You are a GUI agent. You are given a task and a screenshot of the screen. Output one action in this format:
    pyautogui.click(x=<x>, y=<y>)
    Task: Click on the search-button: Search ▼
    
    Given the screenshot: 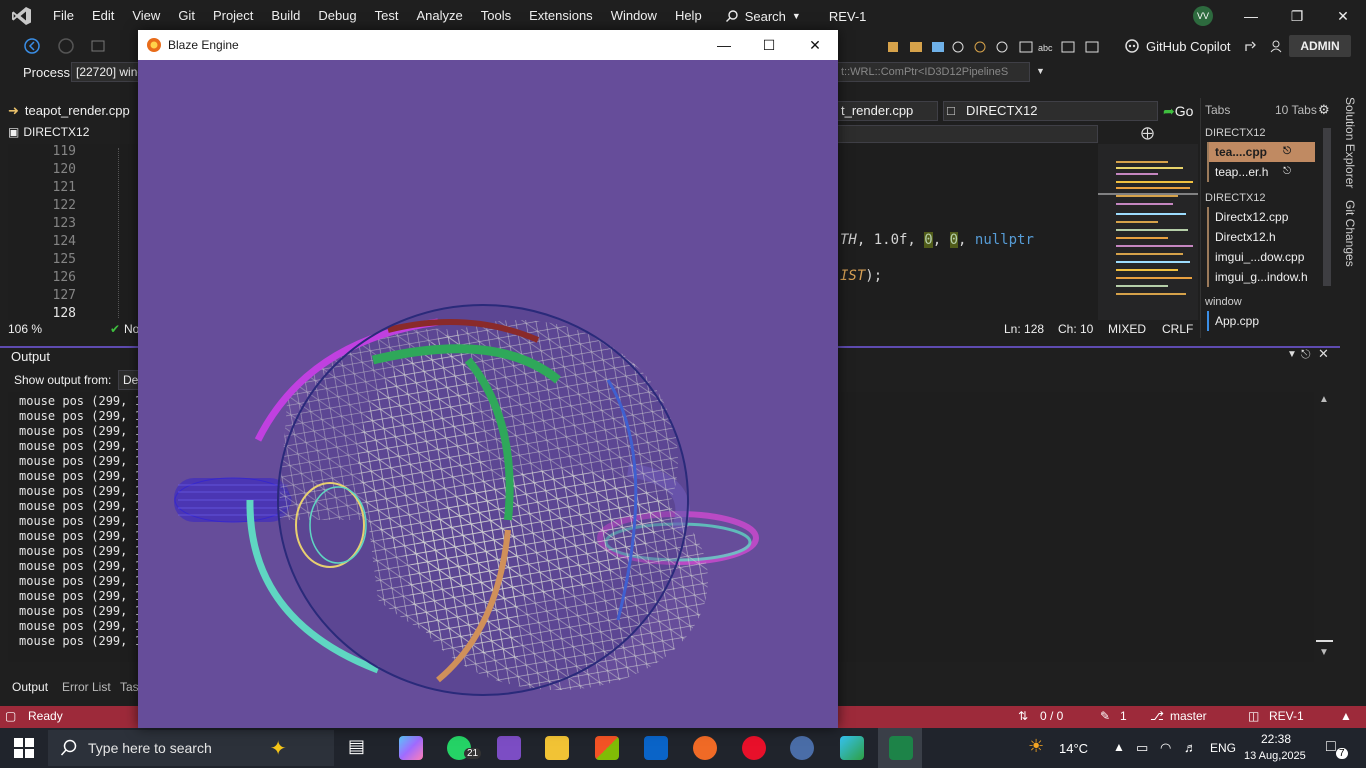 What is the action you would take?
    pyautogui.click(x=763, y=16)
    